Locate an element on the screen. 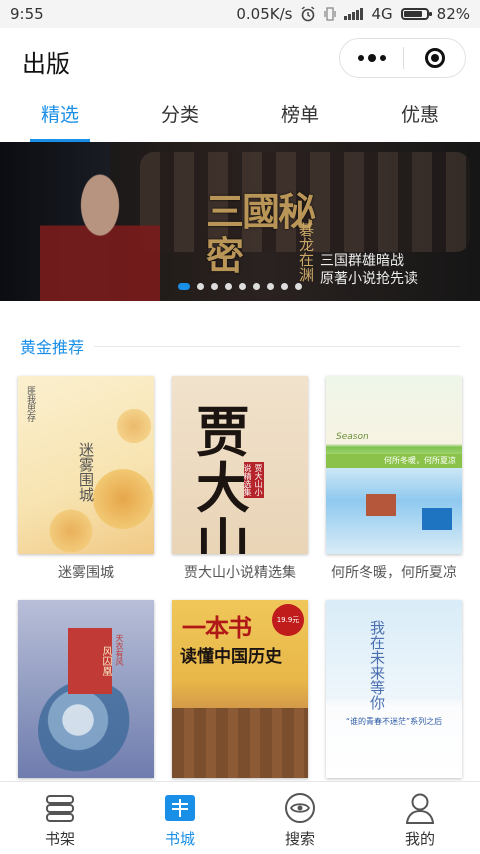  vibrate-icon is located at coordinates (330, 14).